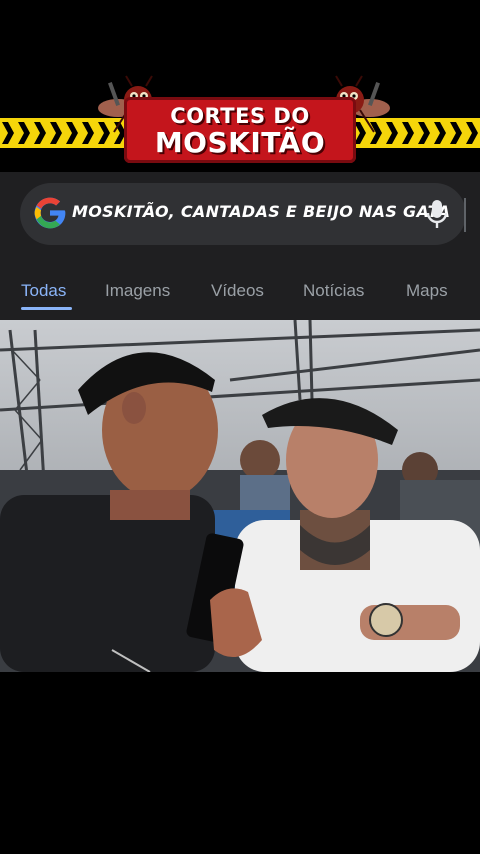 The image size is (480, 854). Describe the element at coordinates (465, 215) in the screenshot. I see `search-divider` at that location.